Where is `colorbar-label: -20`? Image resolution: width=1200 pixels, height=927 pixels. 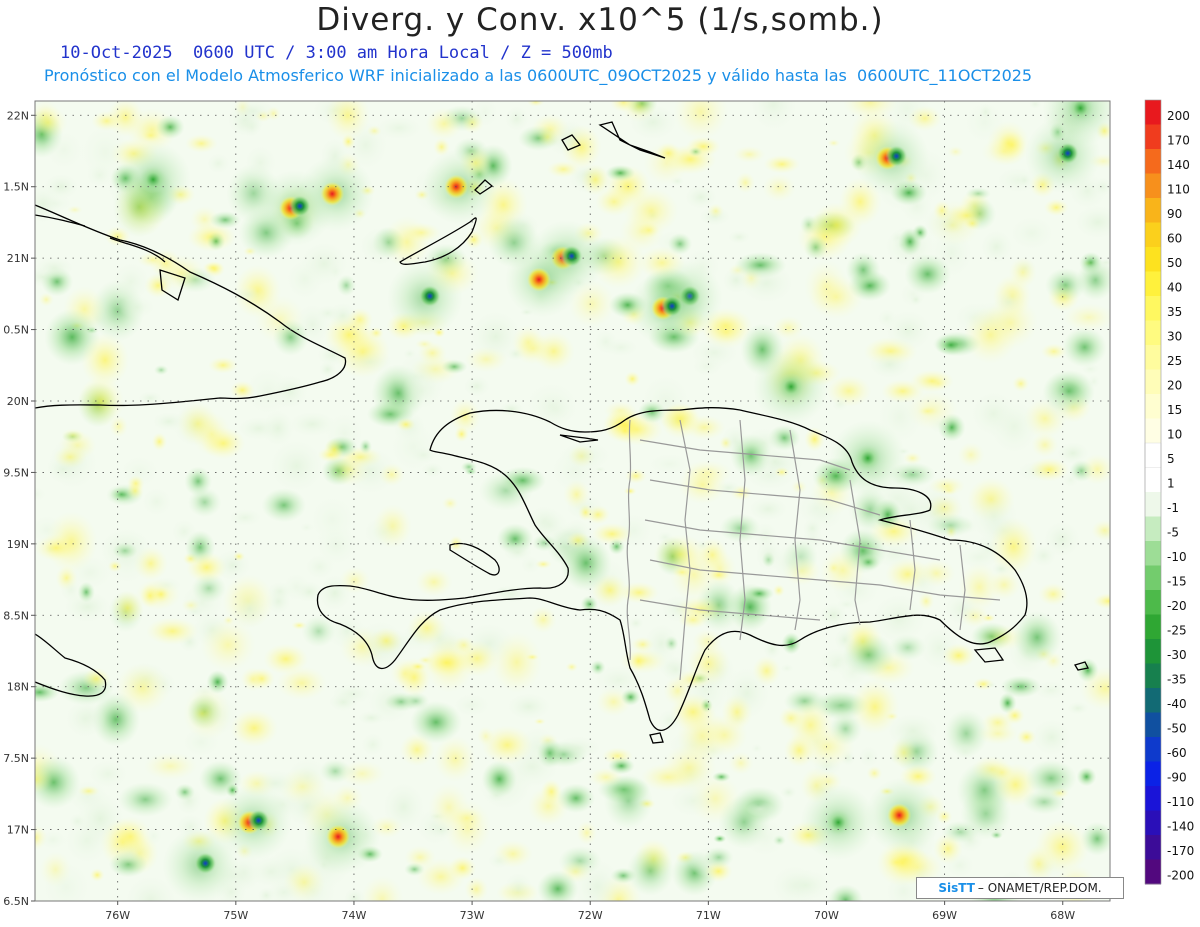
colorbar-label: -20 is located at coordinates (1177, 606).